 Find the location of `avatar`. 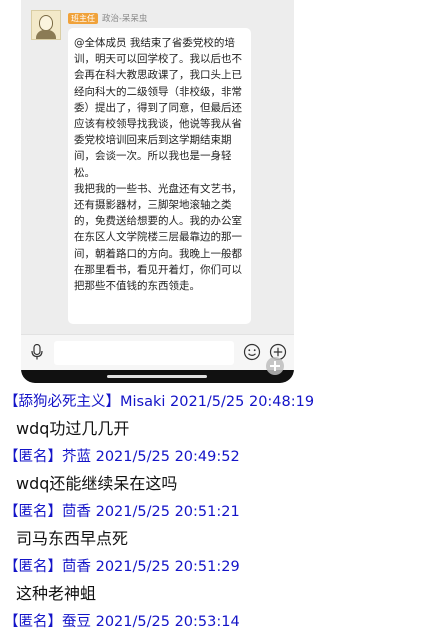

avatar is located at coordinates (46, 25).